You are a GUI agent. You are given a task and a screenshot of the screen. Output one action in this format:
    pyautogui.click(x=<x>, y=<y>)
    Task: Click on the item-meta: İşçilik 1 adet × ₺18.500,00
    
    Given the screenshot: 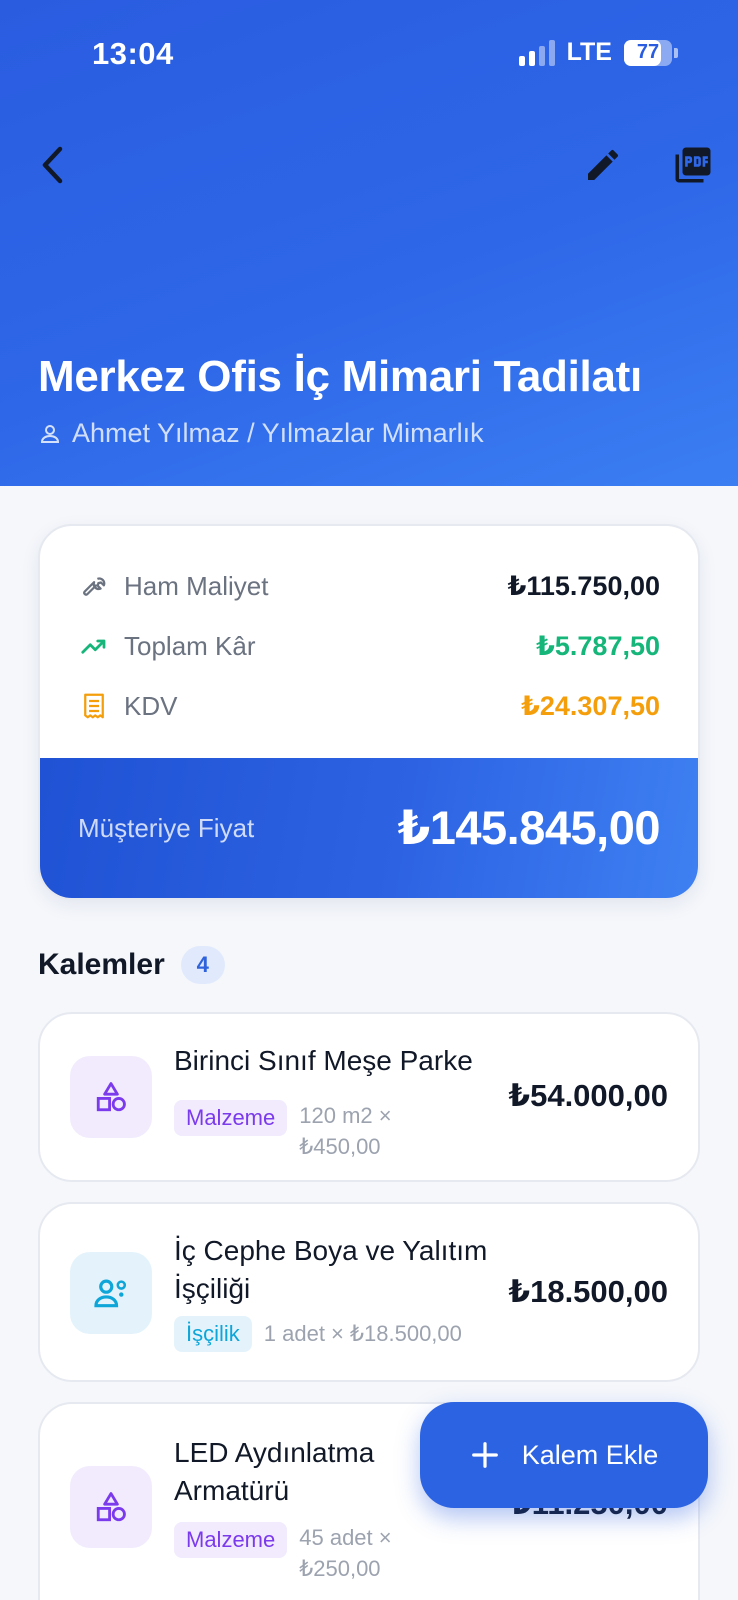 What is the action you would take?
    pyautogui.click(x=318, y=1334)
    